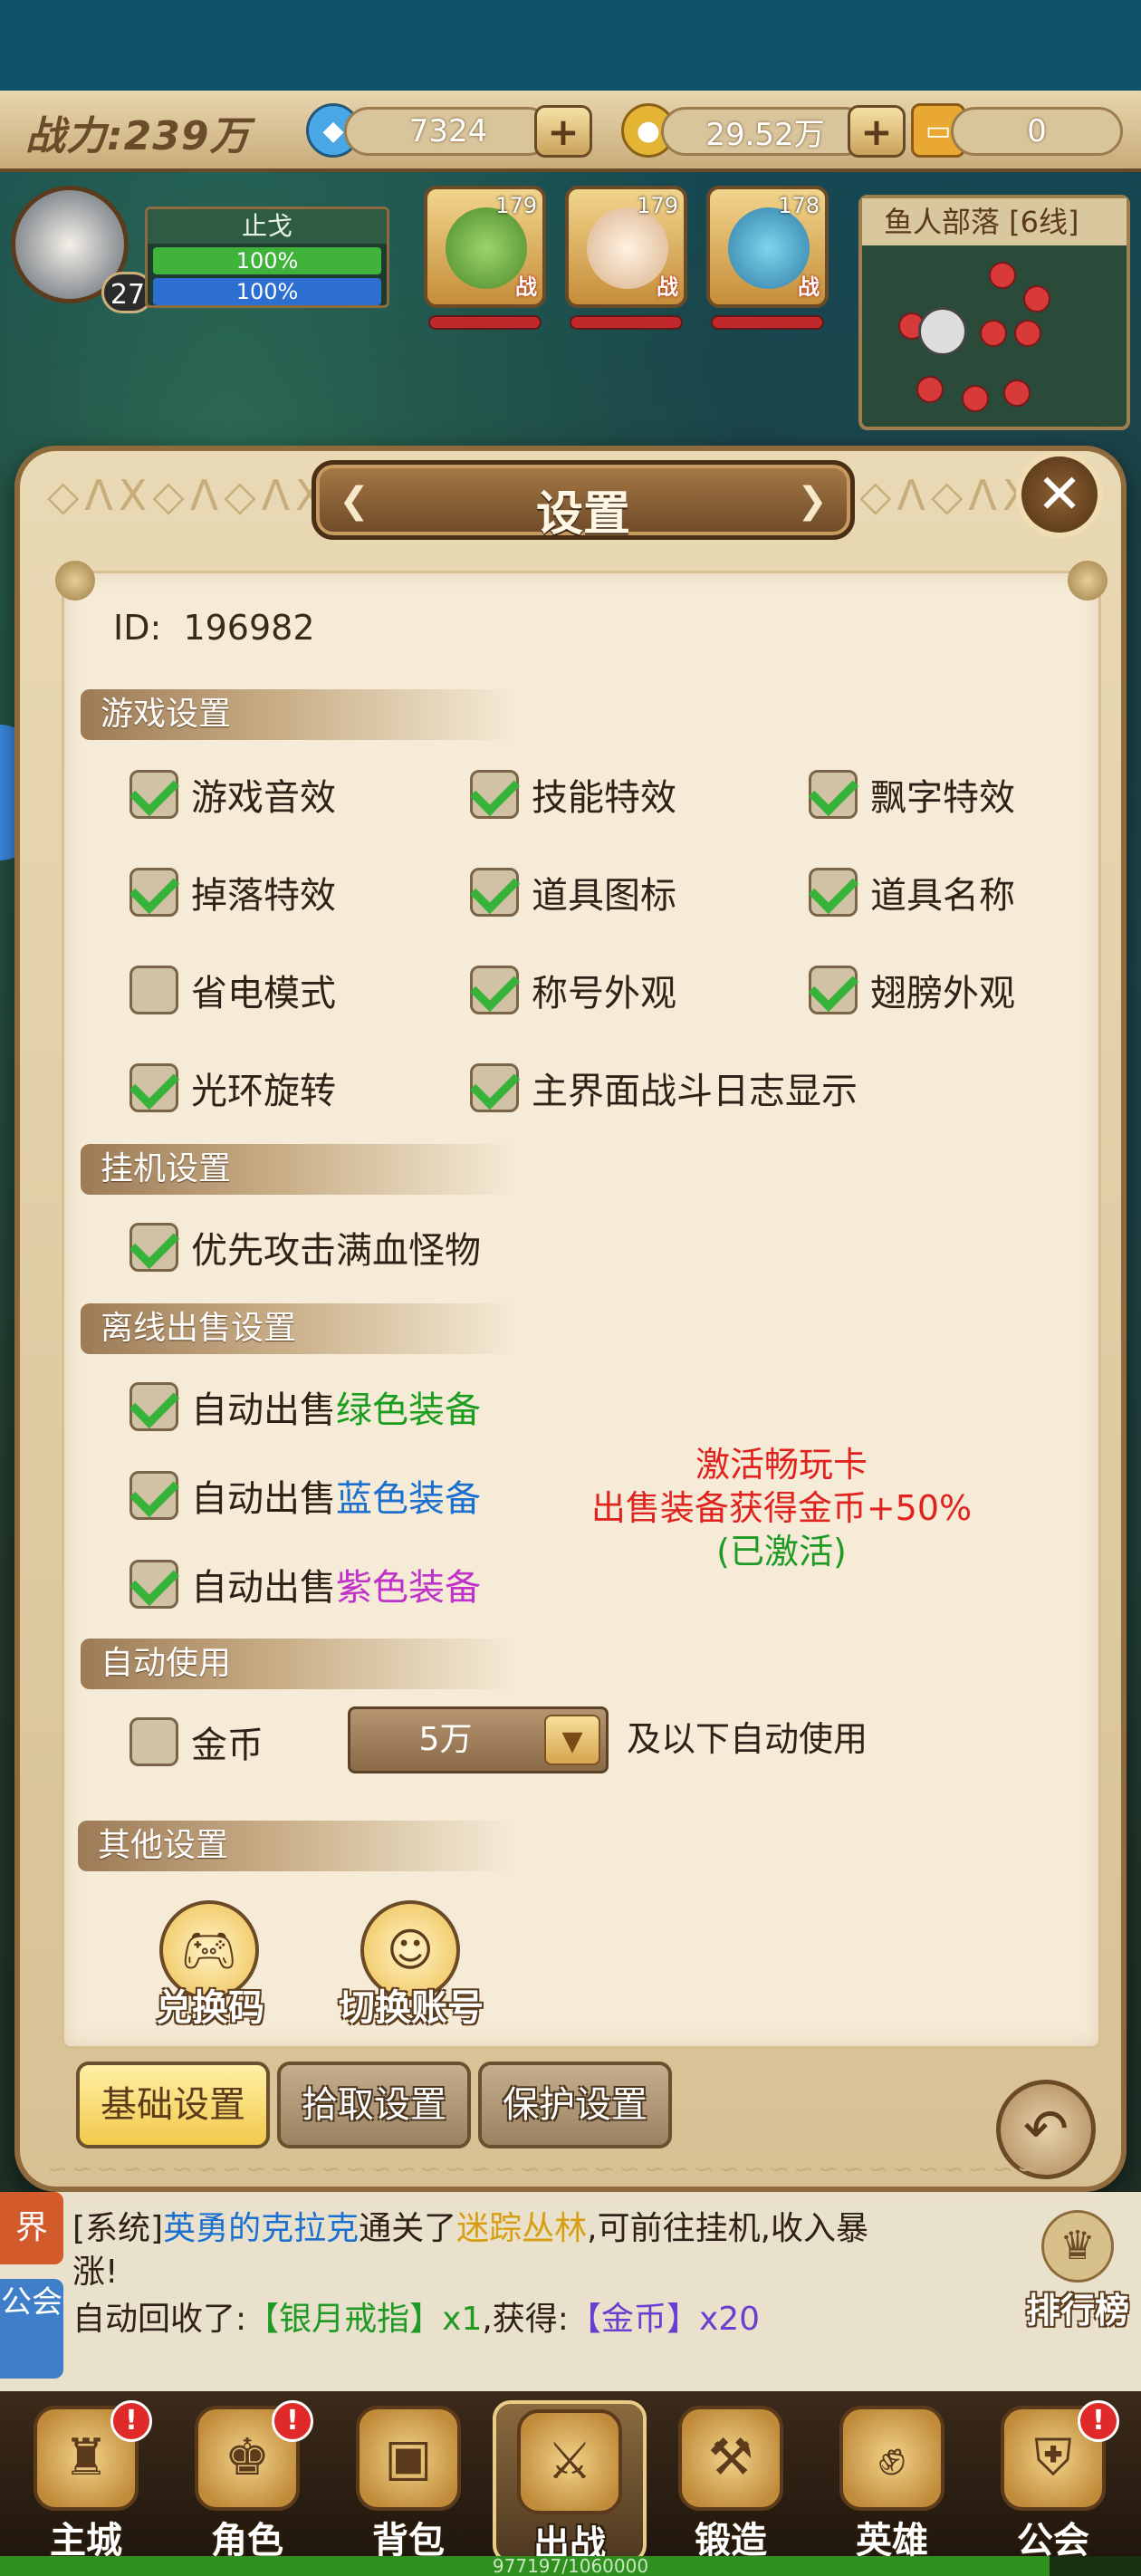 The image size is (1141, 2576). What do you see at coordinates (247, 2481) in the screenshot?
I see `nav-character: ♚ 角色 !` at bounding box center [247, 2481].